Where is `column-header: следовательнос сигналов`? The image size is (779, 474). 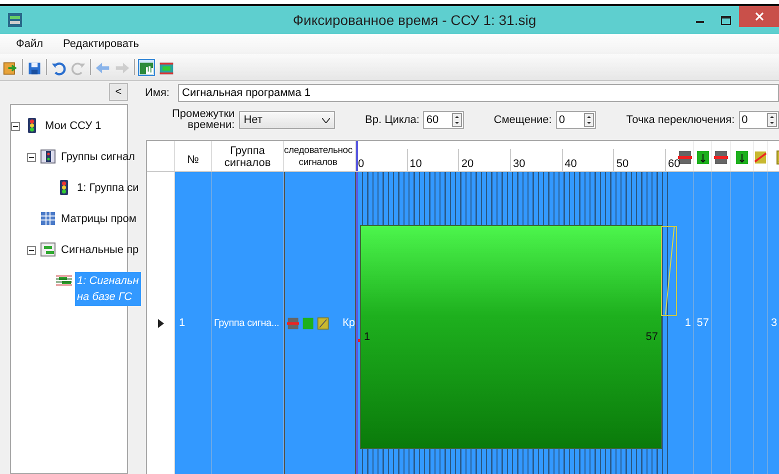 column-header: следовательнос сигналов is located at coordinates (320, 156).